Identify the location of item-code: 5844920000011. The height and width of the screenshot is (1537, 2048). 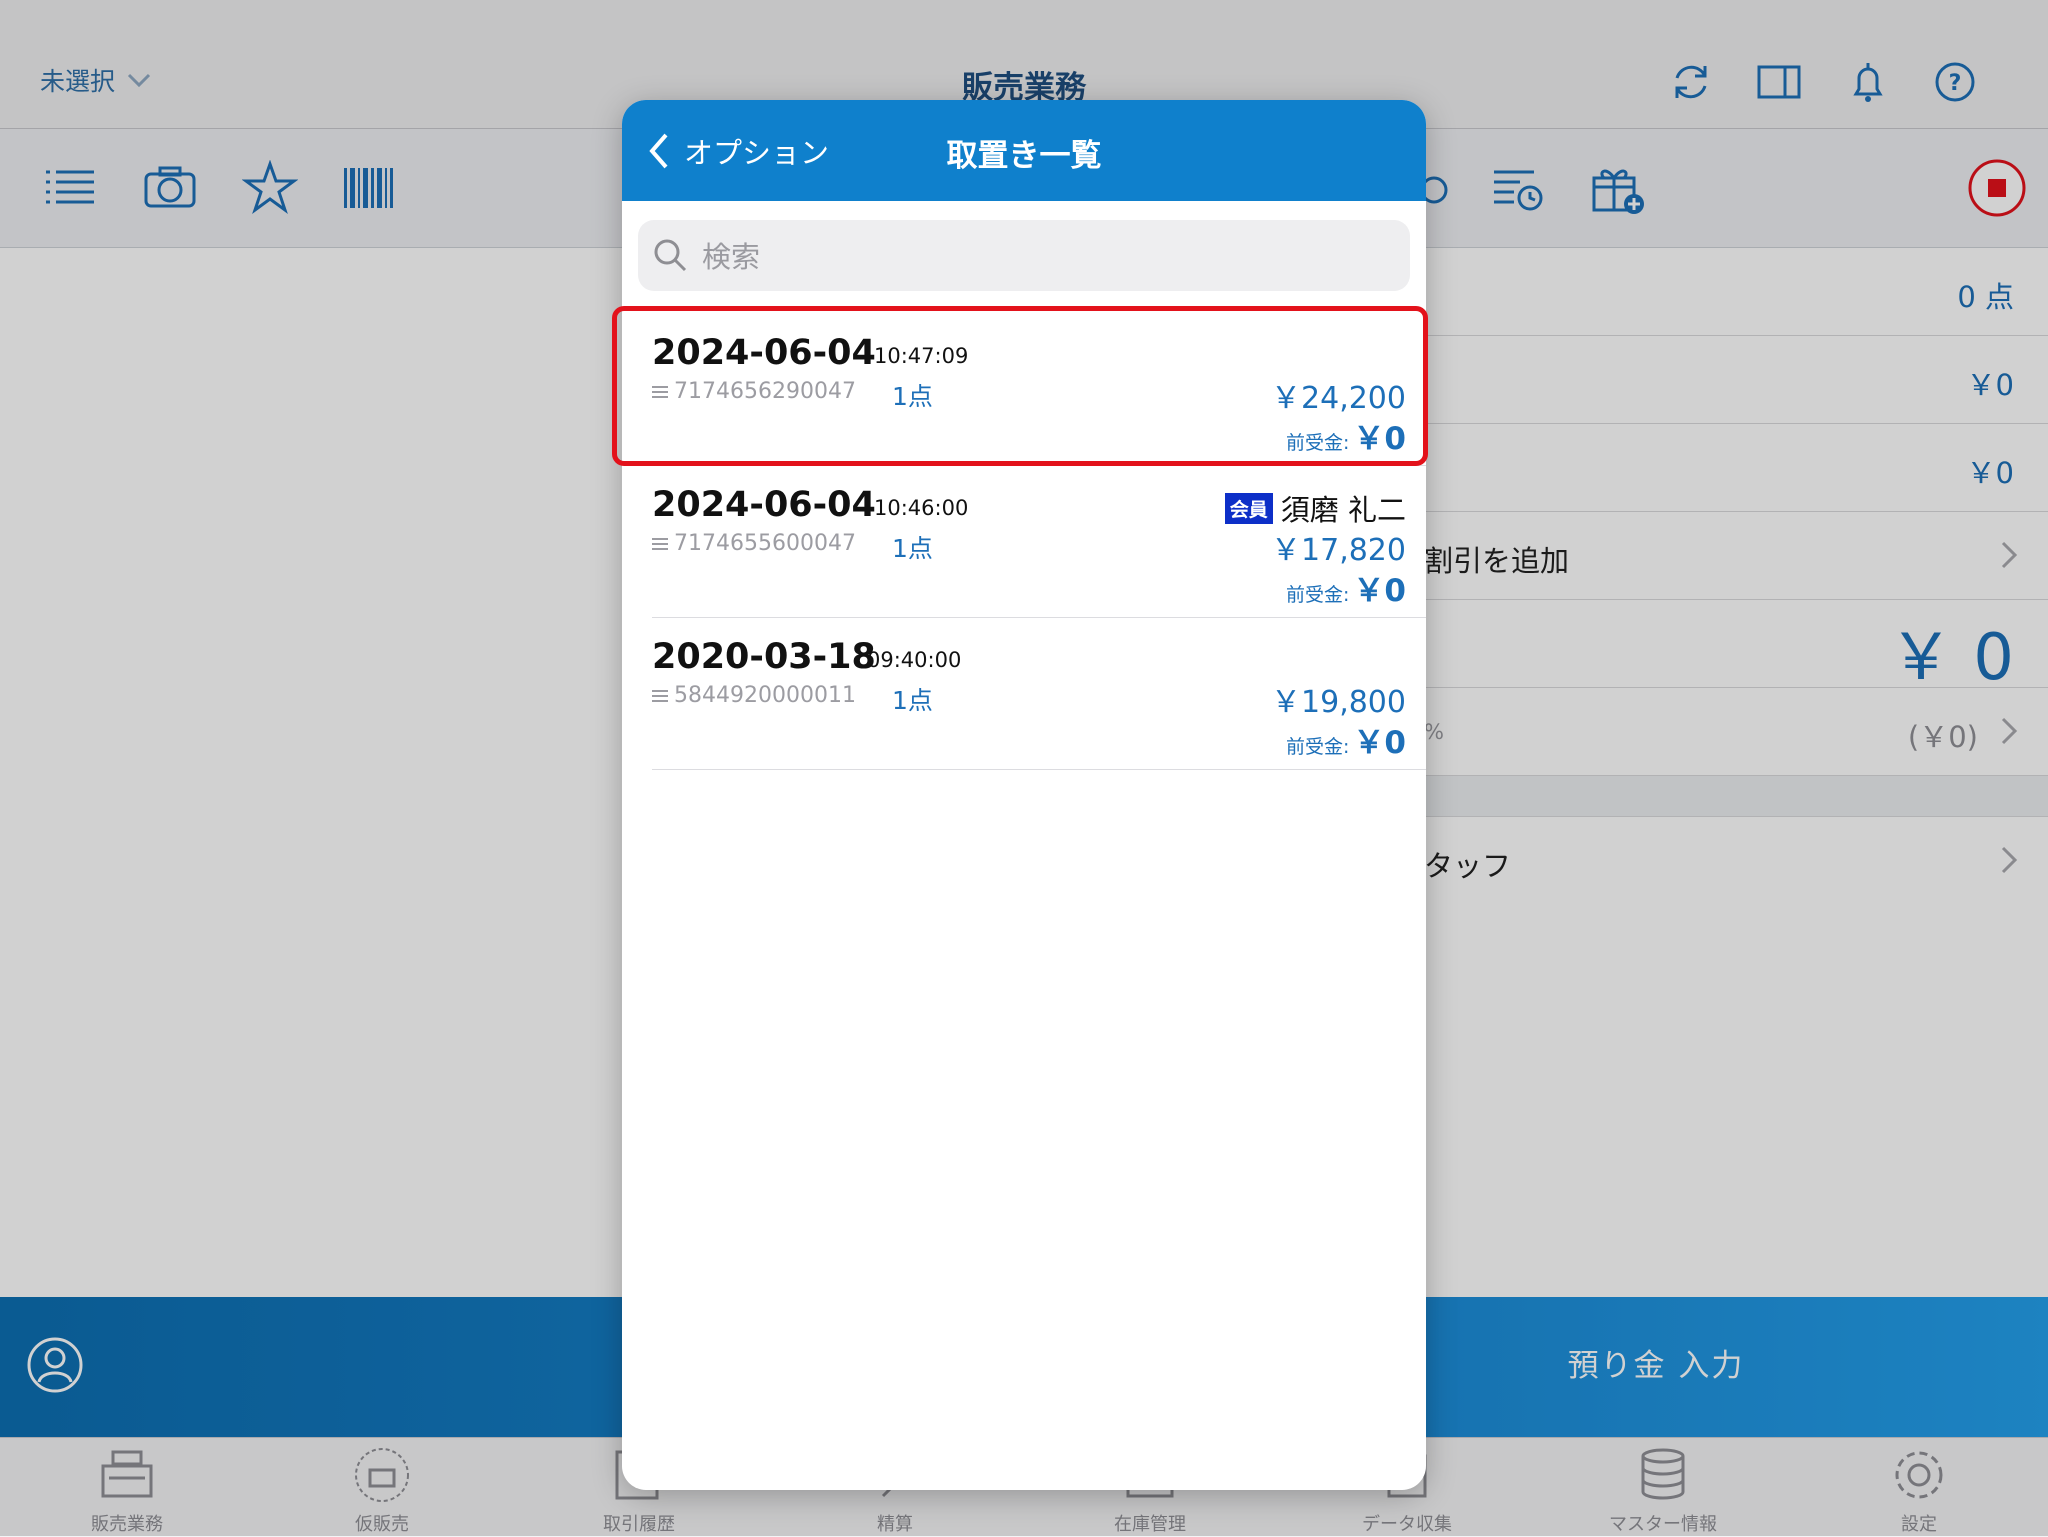
(754, 695).